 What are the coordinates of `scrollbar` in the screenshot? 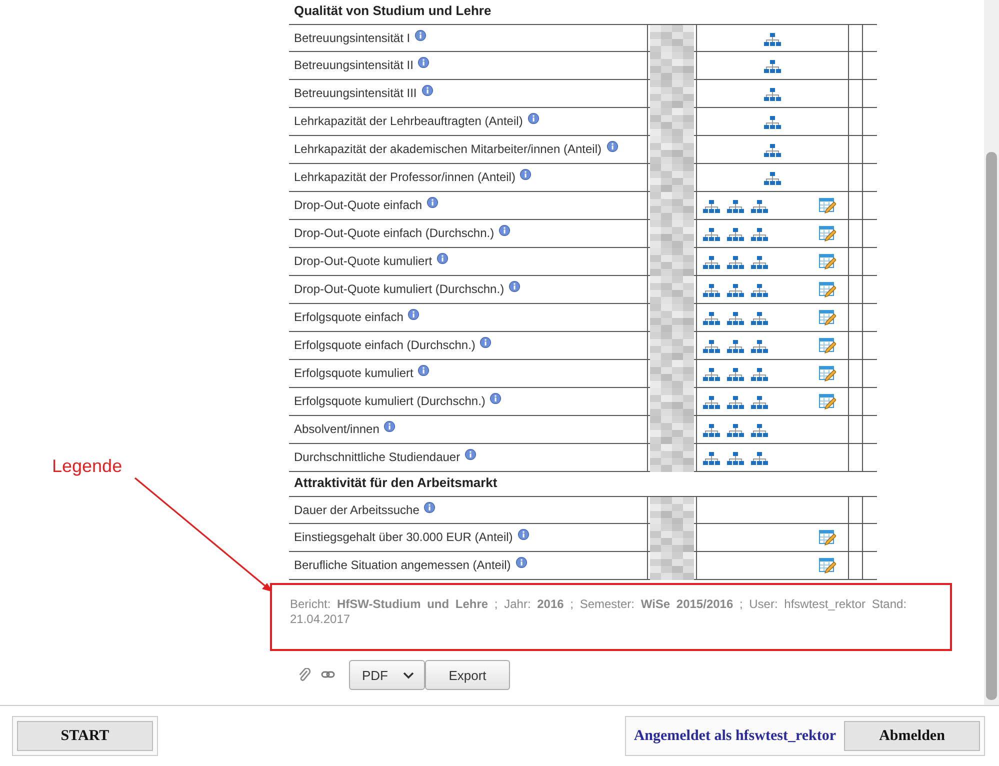 It's located at (991, 352).